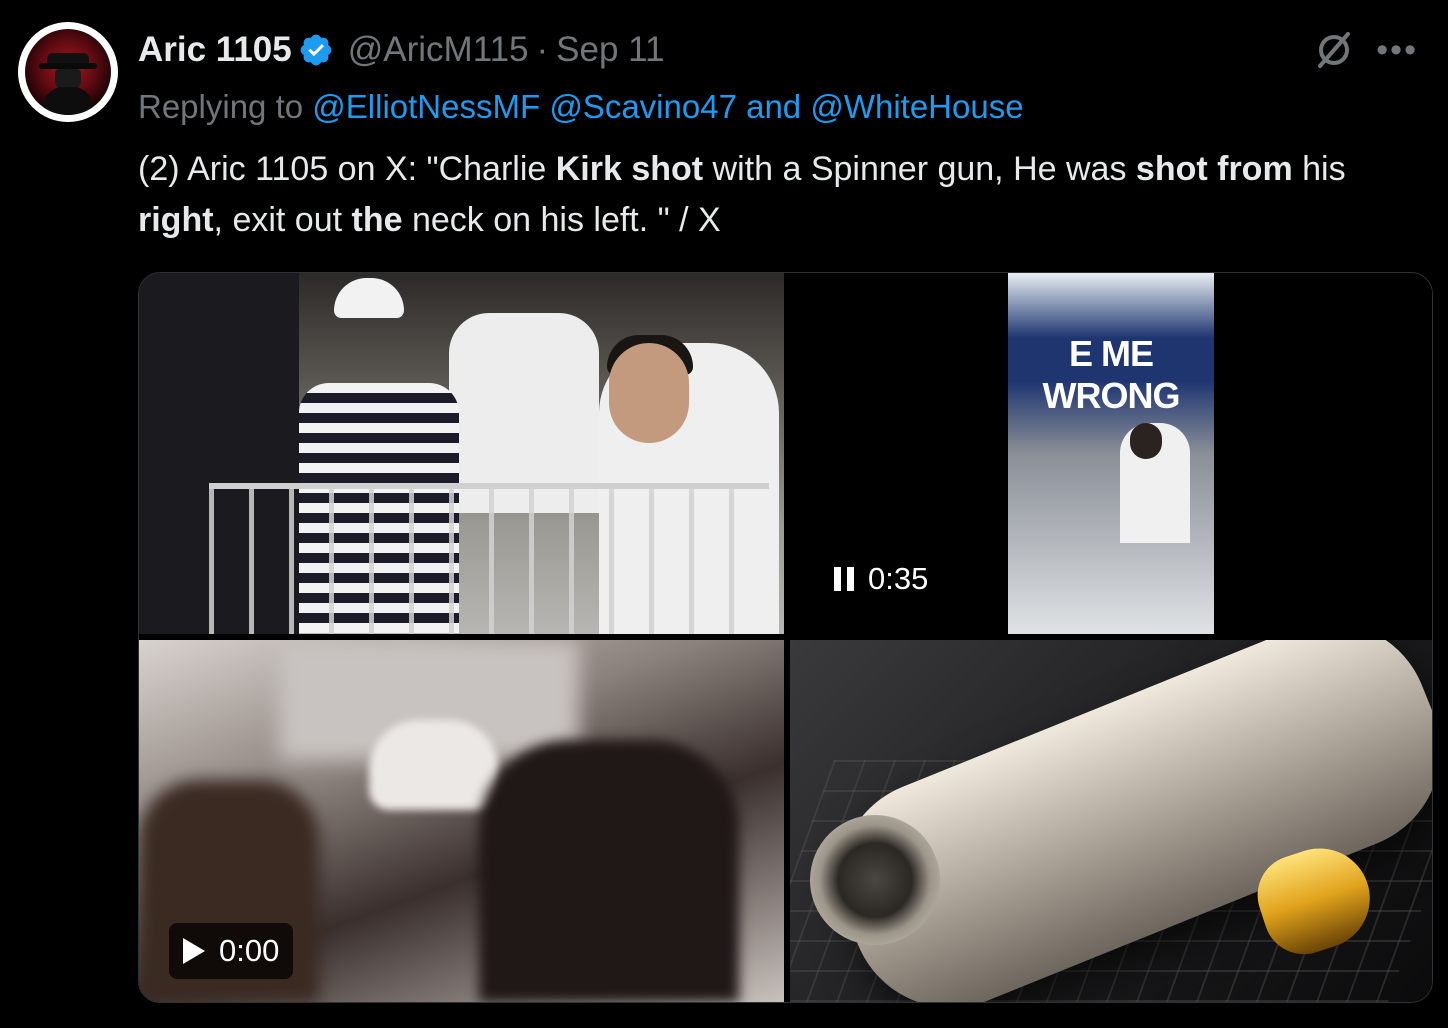 This screenshot has width=1448, height=1028. What do you see at coordinates (249, 950) in the screenshot?
I see `video-time-2: 0:00` at bounding box center [249, 950].